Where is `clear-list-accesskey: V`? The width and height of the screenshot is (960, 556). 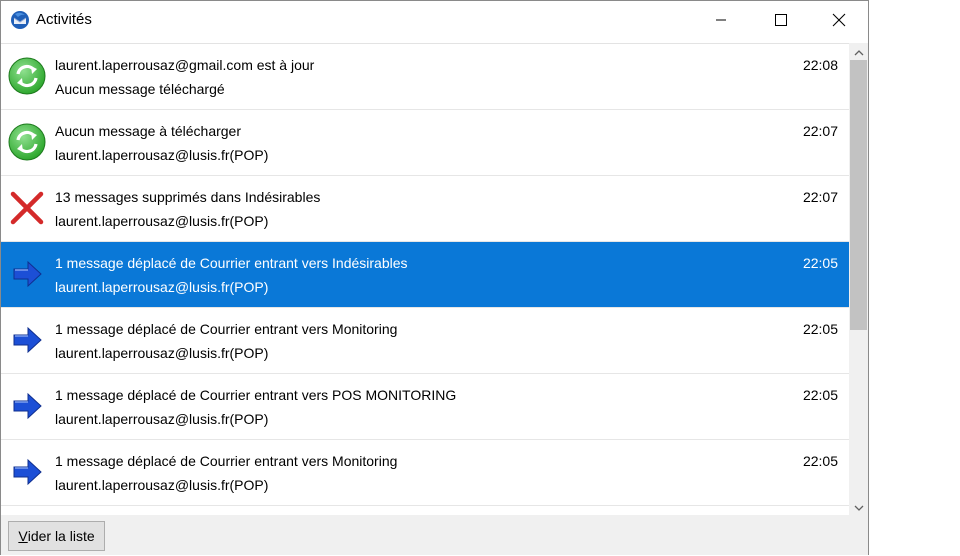 clear-list-accesskey: V is located at coordinates (23, 536).